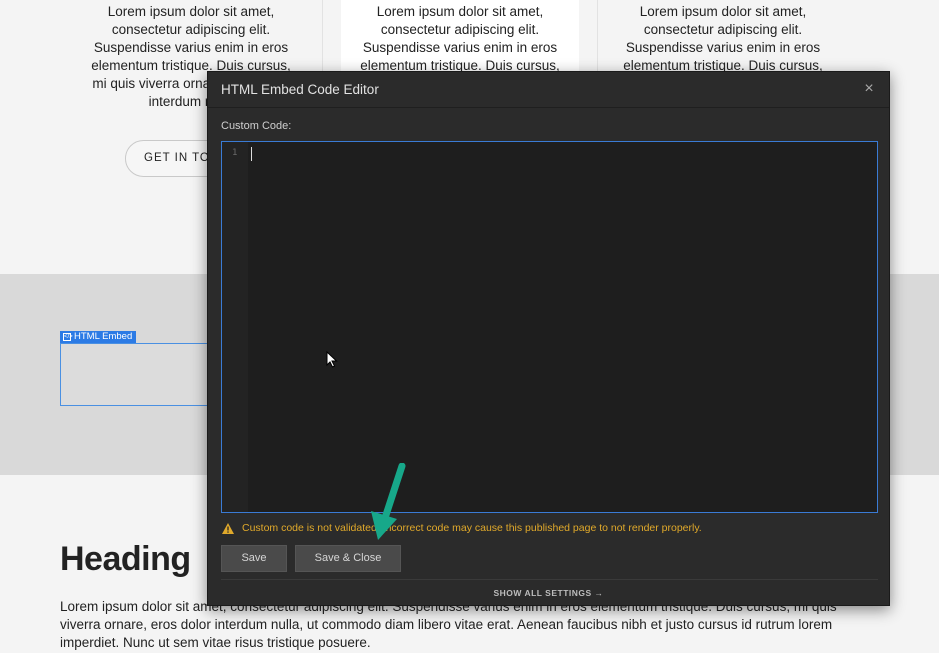 The image size is (939, 653). Describe the element at coordinates (548, 90) in the screenshot. I see `modal-header: HTML Embed Code Editor ×` at that location.